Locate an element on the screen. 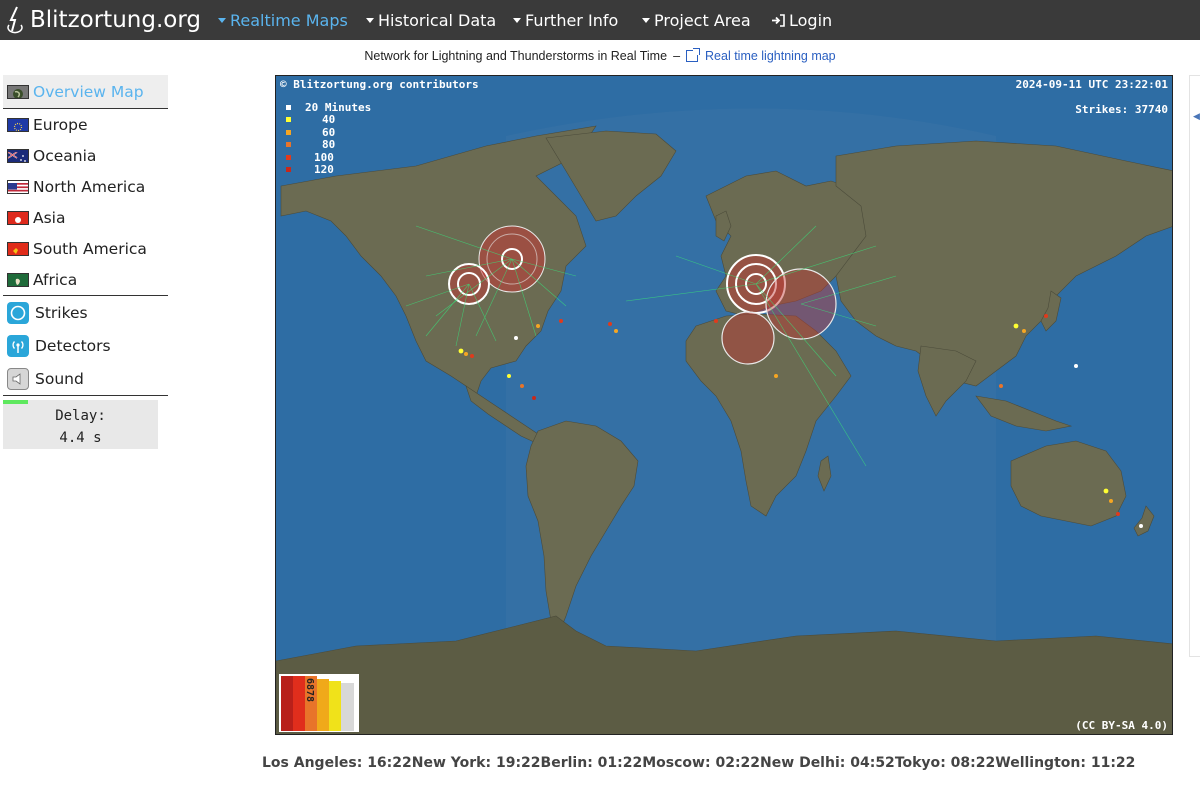  login-icon is located at coordinates (778, 20).